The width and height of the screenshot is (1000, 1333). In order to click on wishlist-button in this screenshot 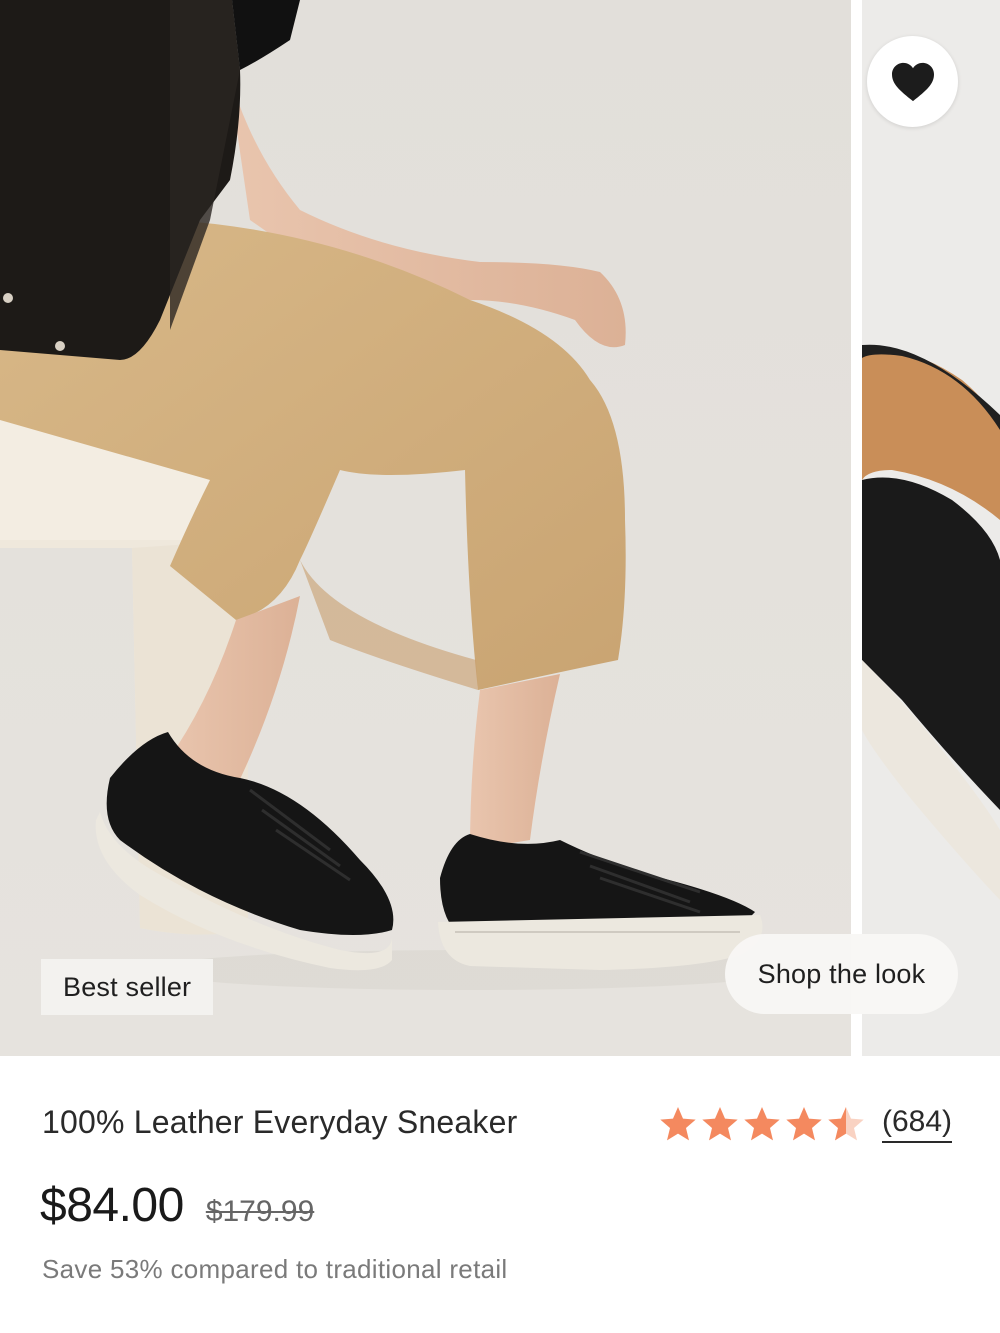, I will do `click(912, 81)`.